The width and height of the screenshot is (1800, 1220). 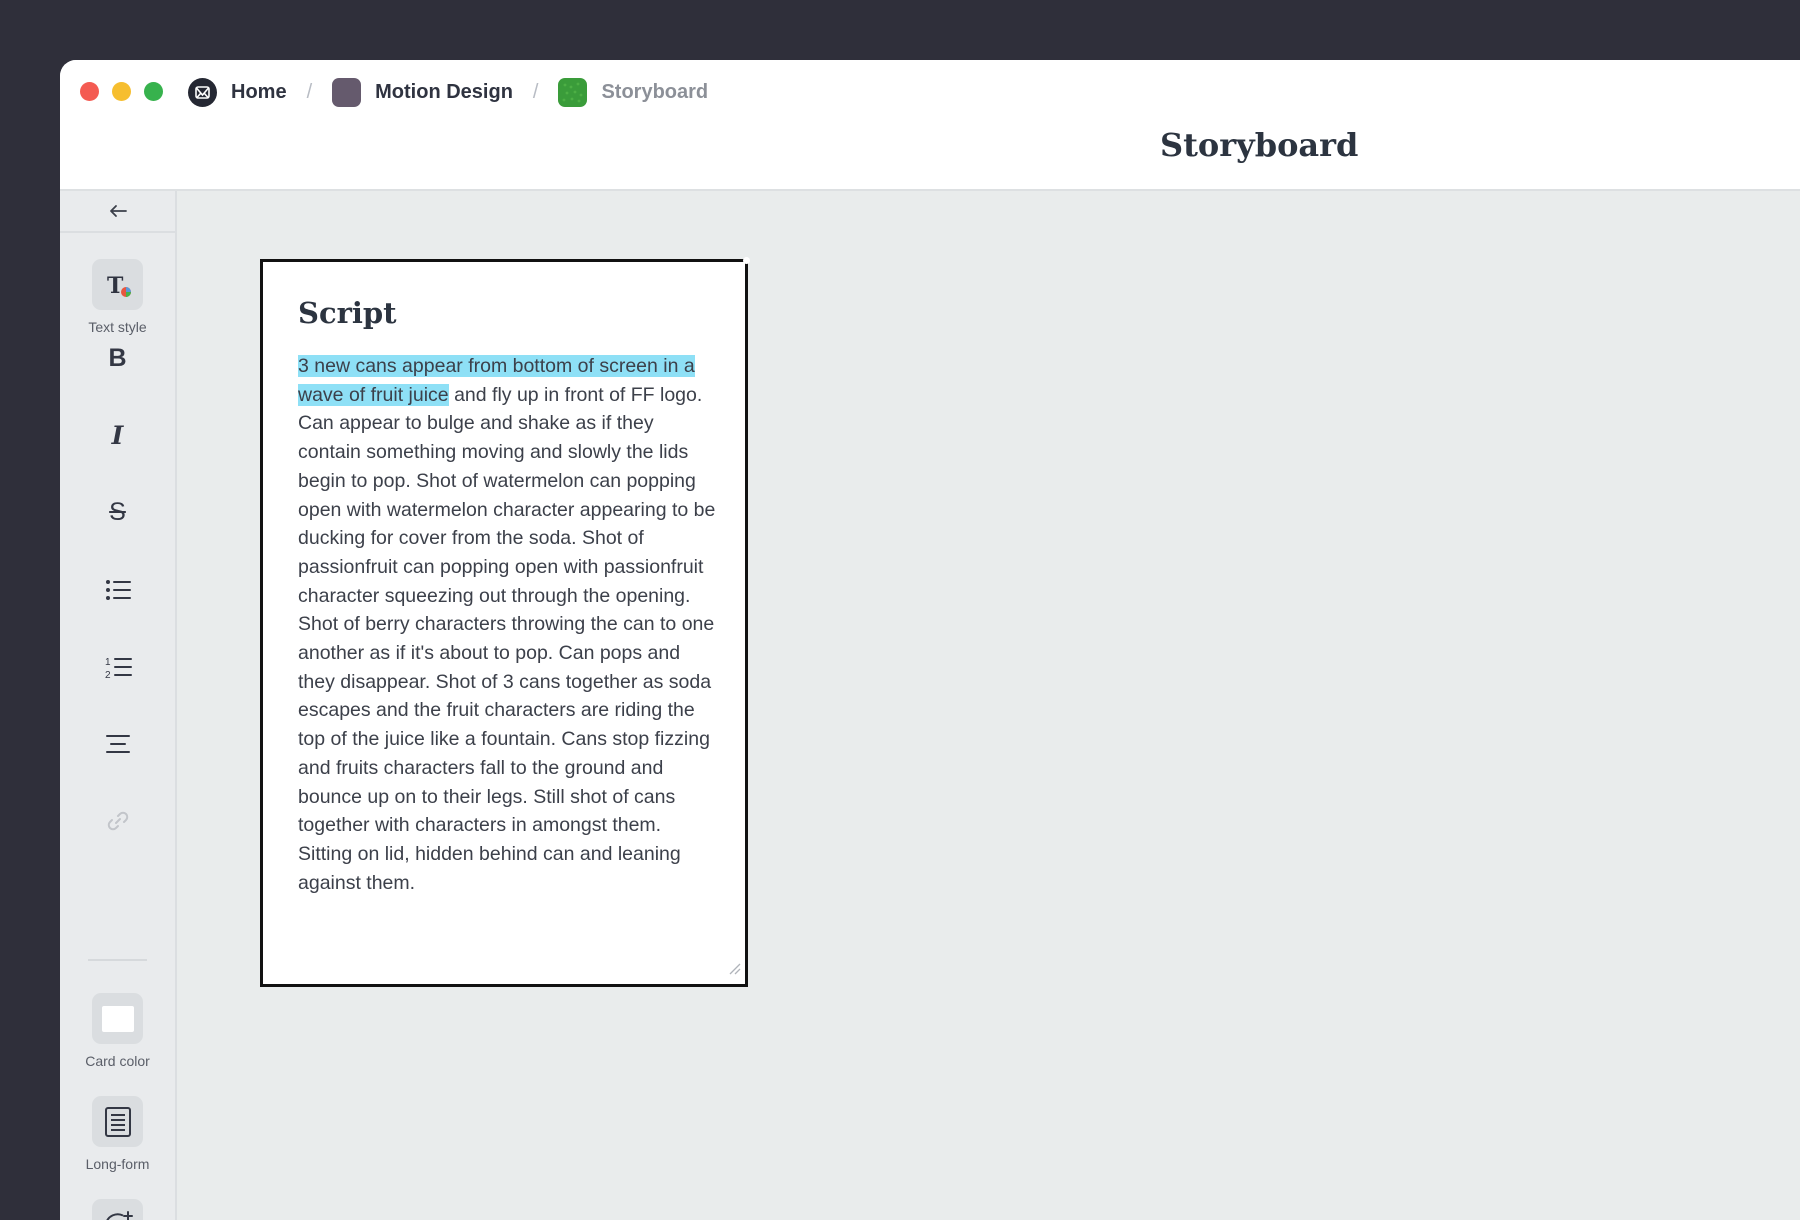 I want to click on text-style-icon: T, so click(x=117, y=284).